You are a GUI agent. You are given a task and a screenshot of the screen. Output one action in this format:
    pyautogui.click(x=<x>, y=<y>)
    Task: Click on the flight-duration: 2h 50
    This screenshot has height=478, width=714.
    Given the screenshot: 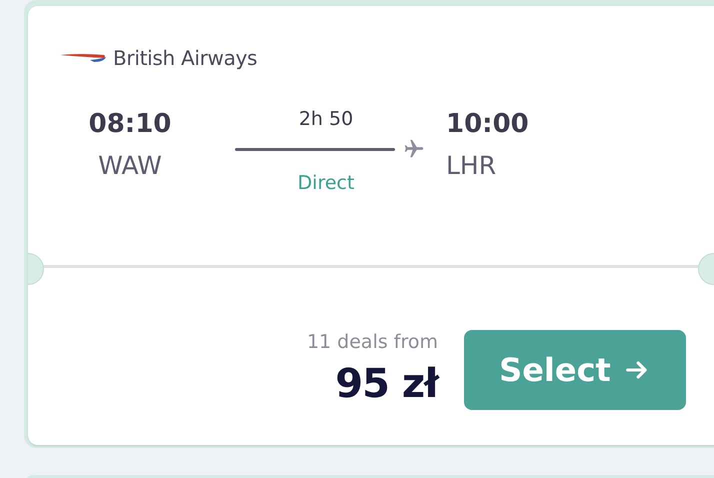 What is the action you would take?
    pyautogui.click(x=326, y=119)
    